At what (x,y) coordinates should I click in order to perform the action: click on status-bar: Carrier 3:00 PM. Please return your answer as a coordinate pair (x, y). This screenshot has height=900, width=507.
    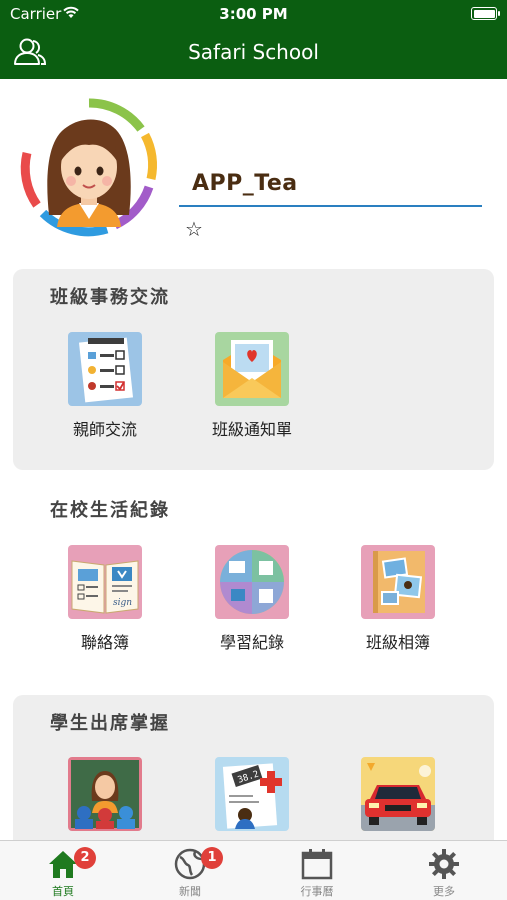
    Looking at the image, I should click on (253, 14).